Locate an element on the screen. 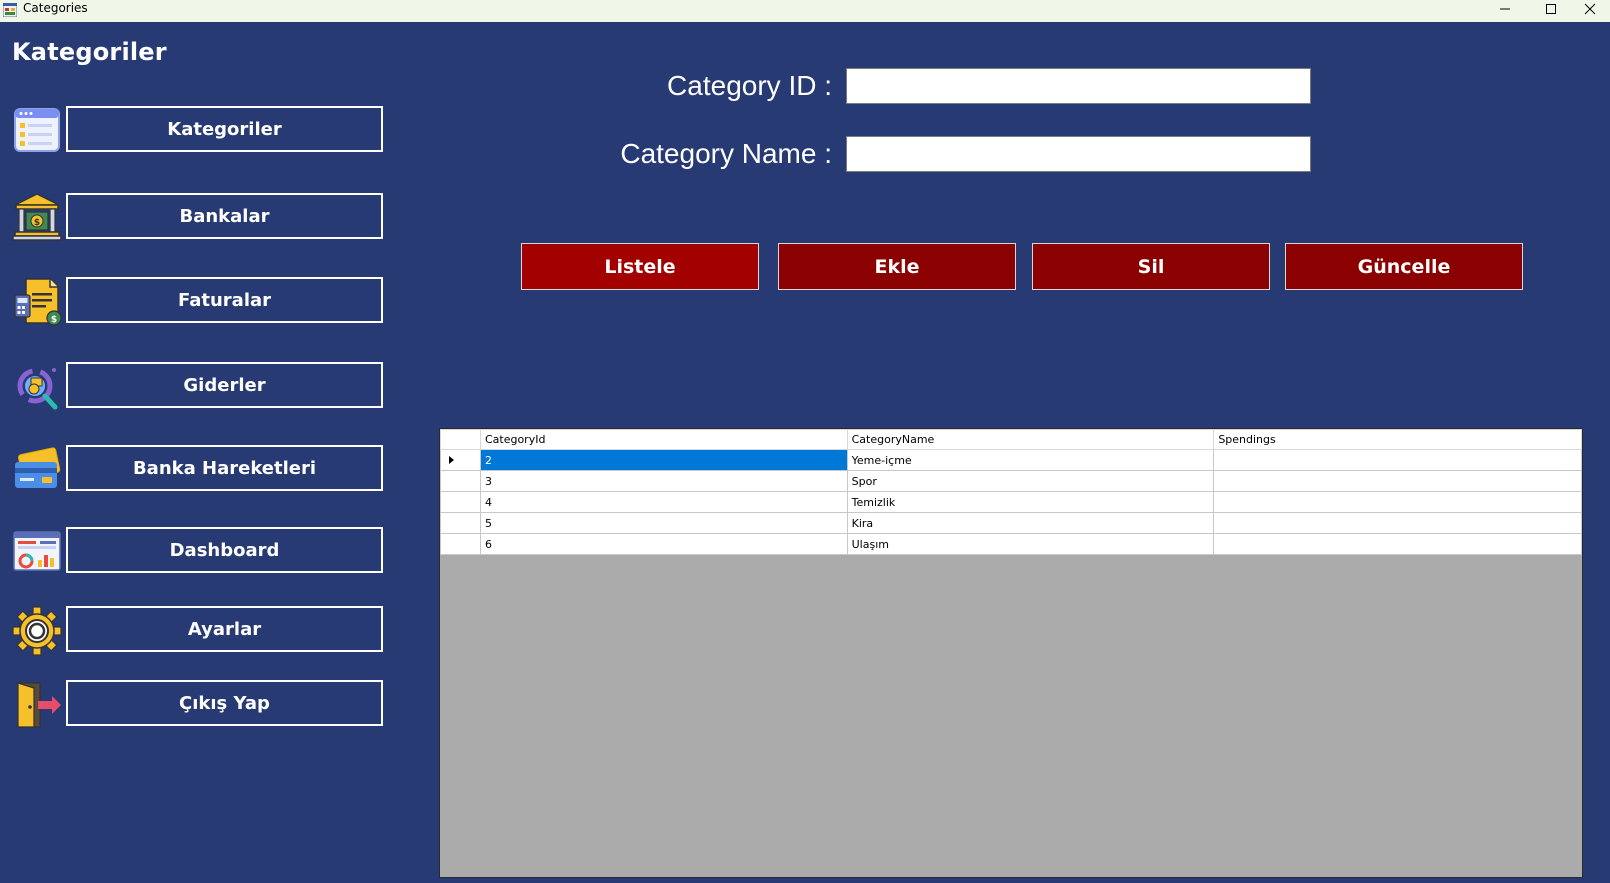 Image resolution: width=1610 pixels, height=883 pixels. table-cell: 3 is located at coordinates (663, 481).